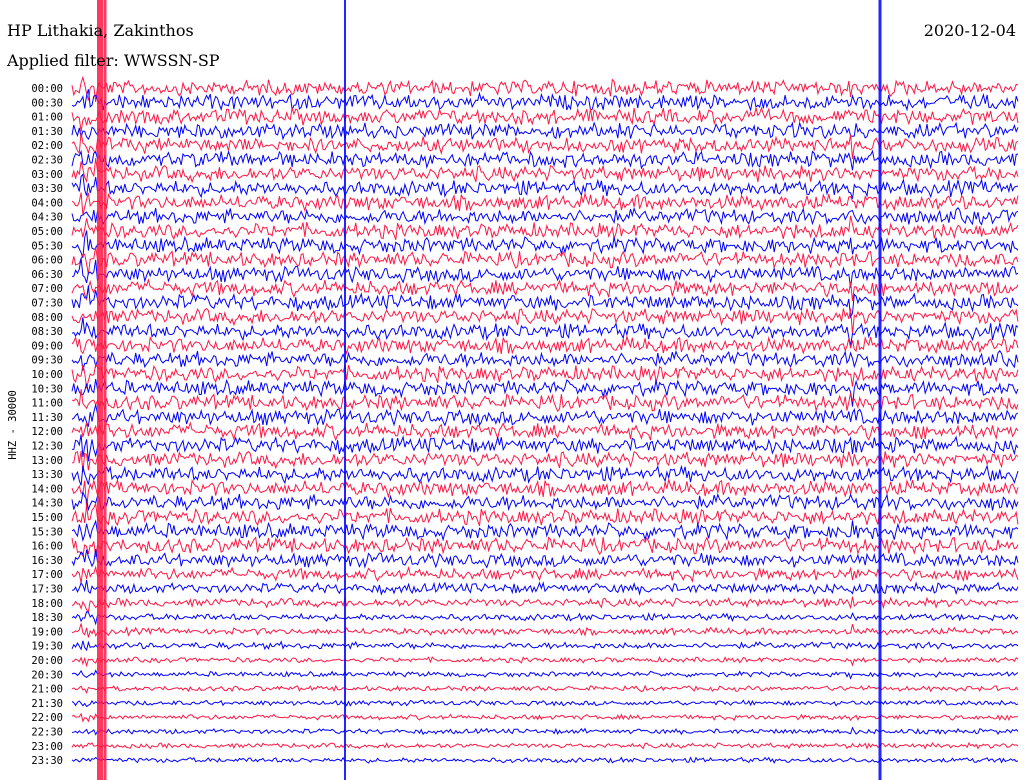 Image resolution: width=1024 pixels, height=780 pixels. I want to click on row-time-label: 14:00, so click(47, 489).